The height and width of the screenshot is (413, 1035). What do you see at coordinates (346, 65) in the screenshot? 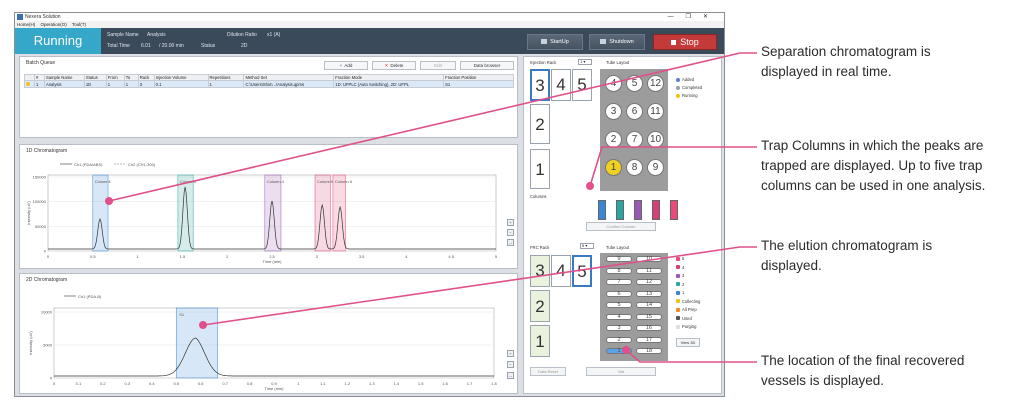
I see `add-button: + Add` at bounding box center [346, 65].